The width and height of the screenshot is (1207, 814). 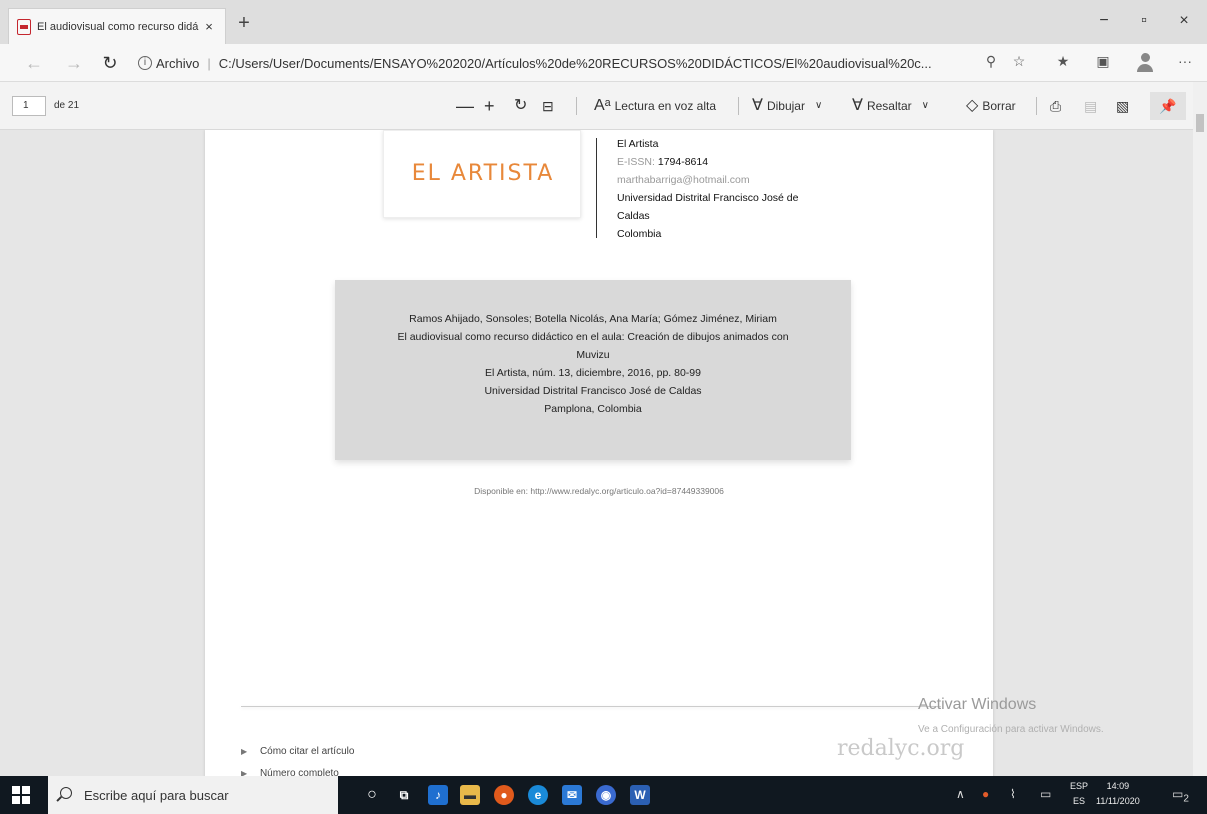 What do you see at coordinates (1079, 786) in the screenshot?
I see `lang-line1: ESP` at bounding box center [1079, 786].